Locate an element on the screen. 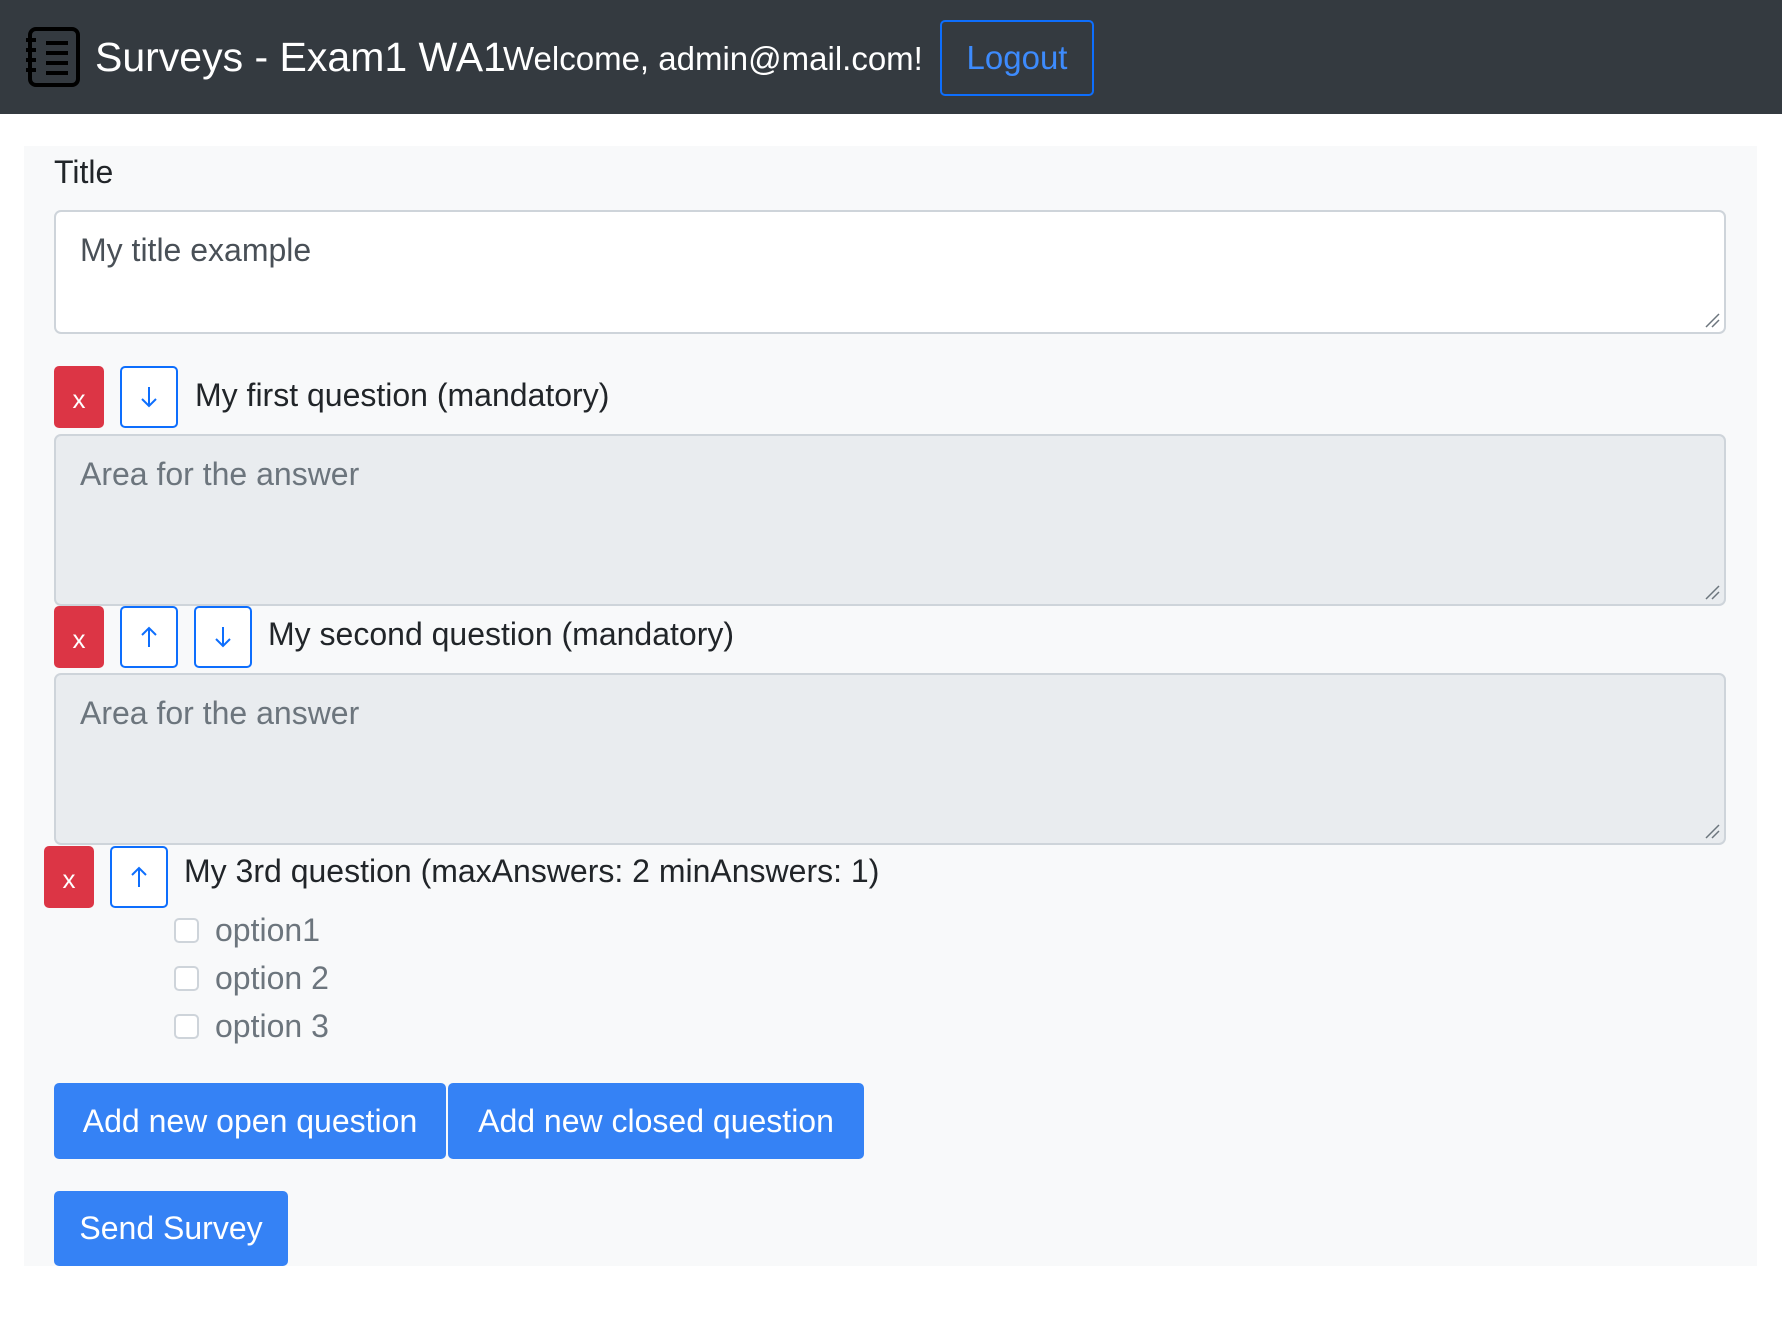 The width and height of the screenshot is (1782, 1326). question-2-answer-area: Area for the answer is located at coordinates (890, 759).